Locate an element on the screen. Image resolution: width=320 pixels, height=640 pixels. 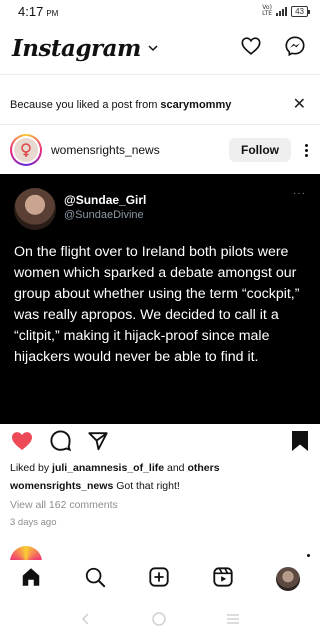
suggestion-divider is located at coordinates (160, 124).